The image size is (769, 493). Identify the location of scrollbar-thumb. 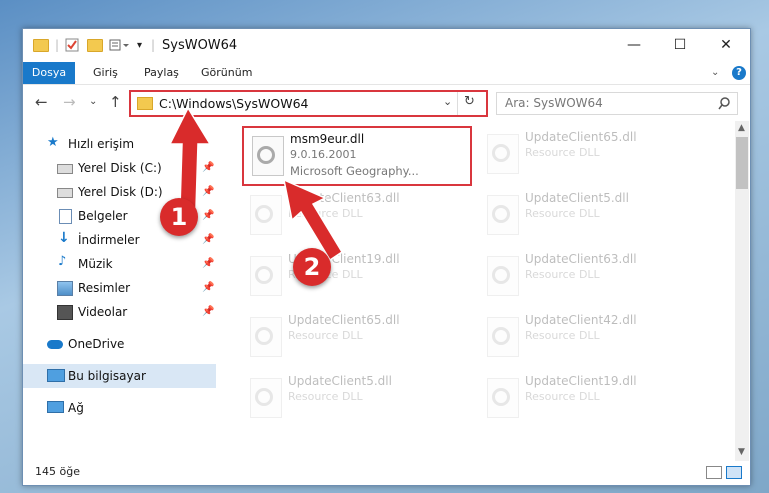
(742, 163).